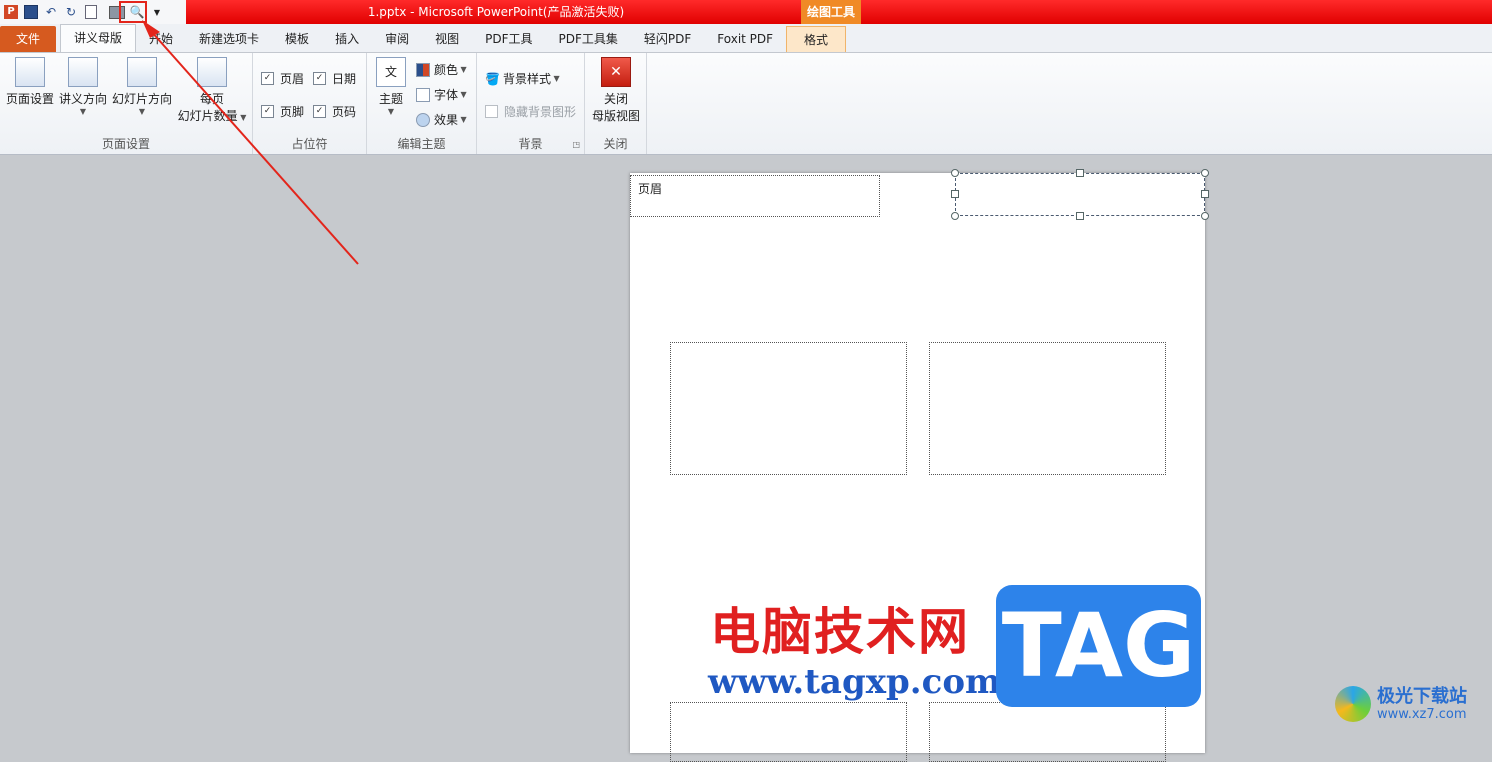 This screenshot has width=1492, height=762. I want to click on tab-file: 文件, so click(28, 39).